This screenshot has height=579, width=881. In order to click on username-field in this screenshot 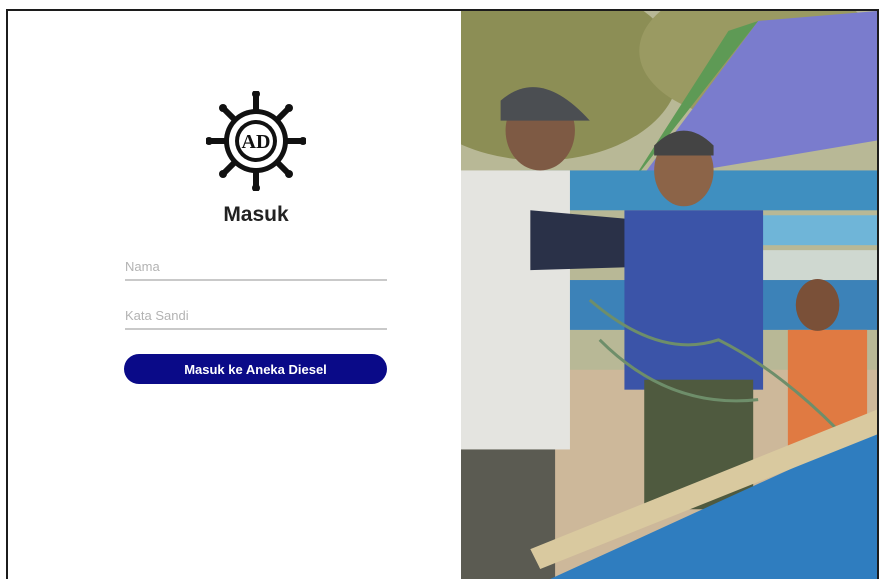, I will do `click(256, 267)`.